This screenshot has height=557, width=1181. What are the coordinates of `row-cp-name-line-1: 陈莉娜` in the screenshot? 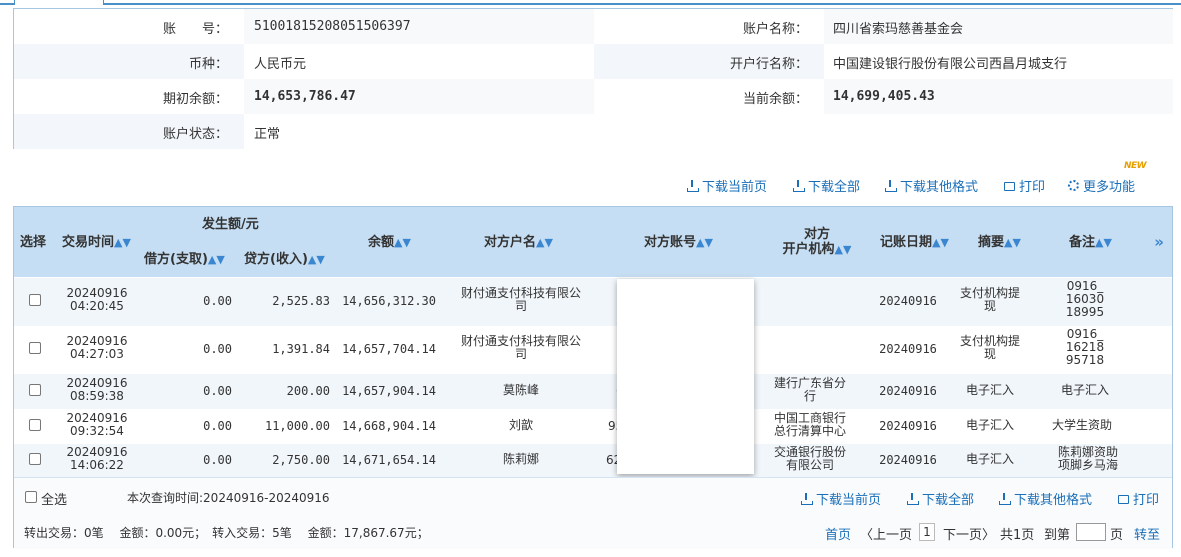 It's located at (520, 459).